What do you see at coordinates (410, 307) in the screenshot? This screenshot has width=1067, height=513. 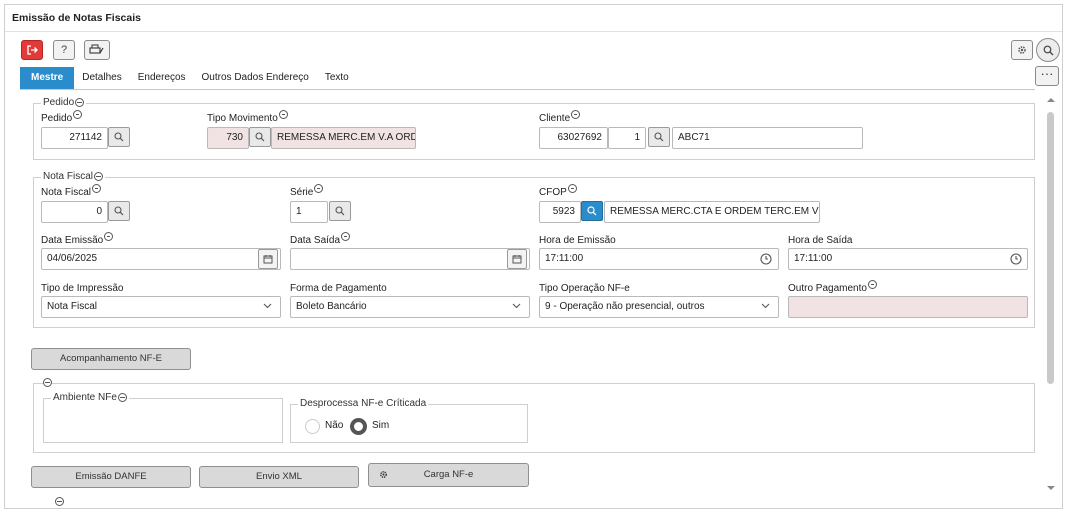 I see `forma-pagamento-select: Boleto Bancário` at bounding box center [410, 307].